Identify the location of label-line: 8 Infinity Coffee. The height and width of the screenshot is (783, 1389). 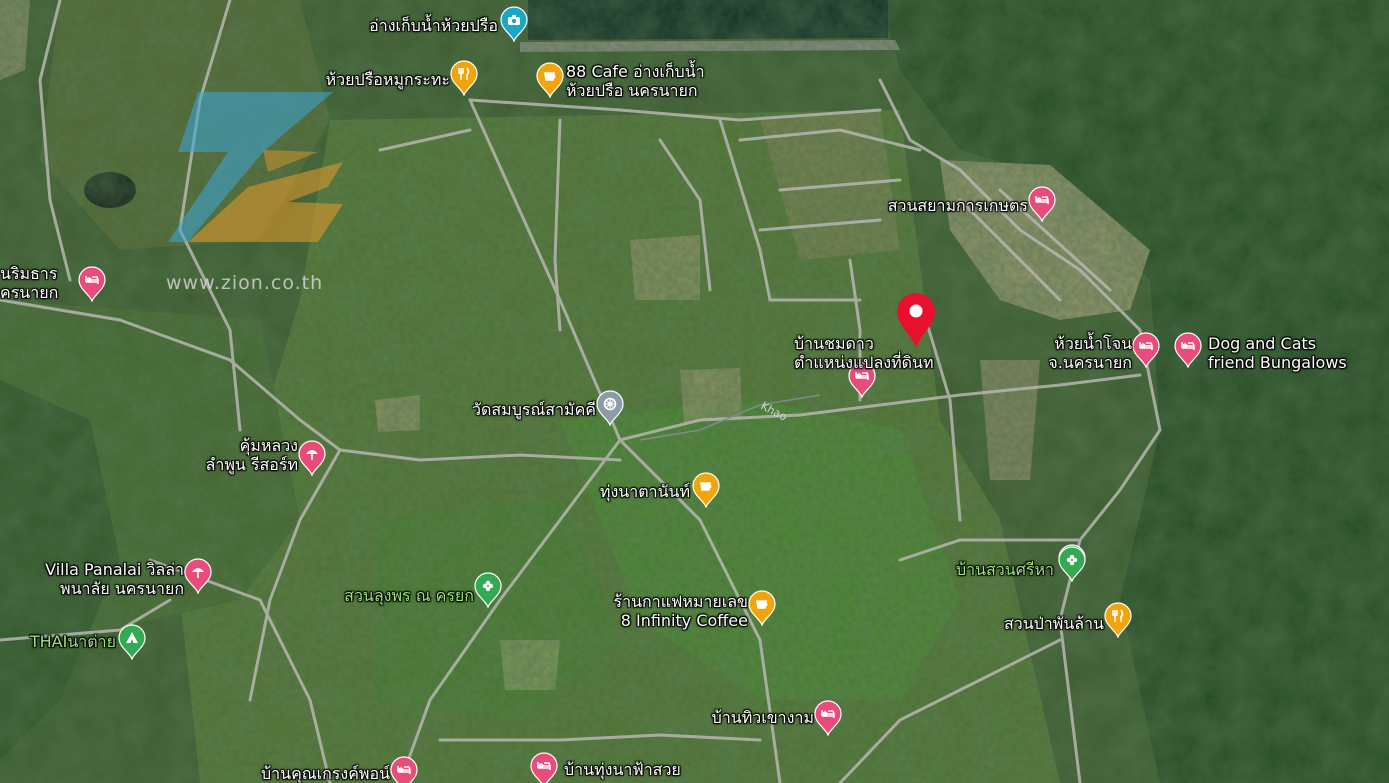
(684, 620).